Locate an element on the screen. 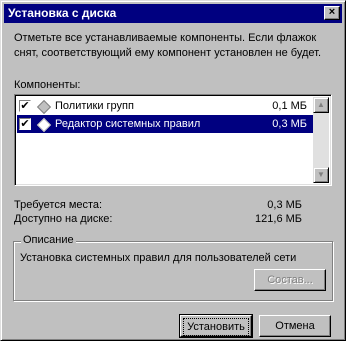  space-required-value: 0,3 МБ is located at coordinates (284, 205).